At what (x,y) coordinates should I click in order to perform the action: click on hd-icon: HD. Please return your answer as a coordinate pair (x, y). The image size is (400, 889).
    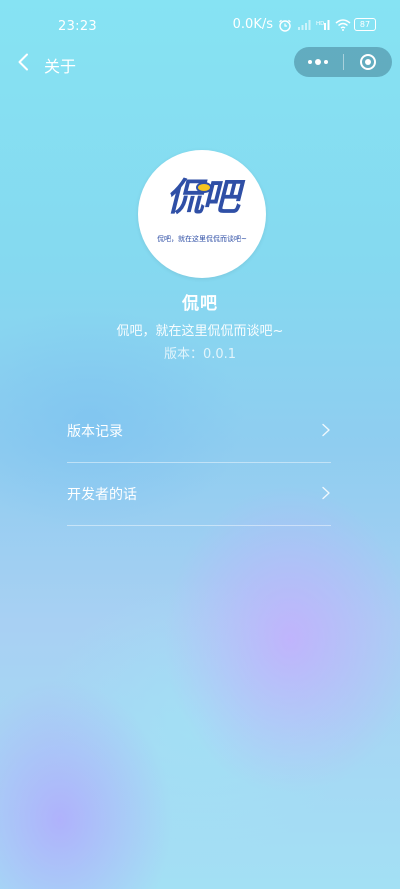
    Looking at the image, I should click on (323, 25).